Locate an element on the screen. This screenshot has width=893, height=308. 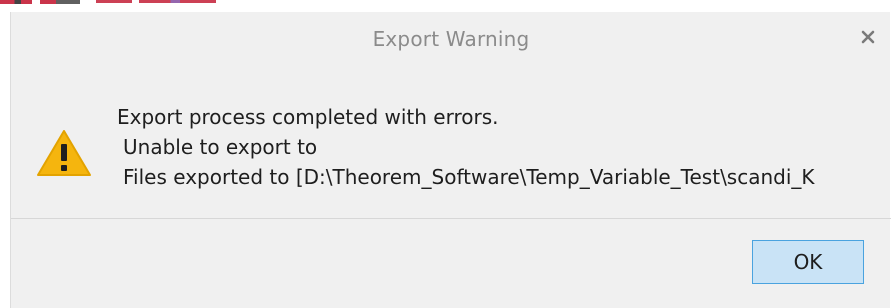
dialog-title: Export Warning is located at coordinates (451, 39).